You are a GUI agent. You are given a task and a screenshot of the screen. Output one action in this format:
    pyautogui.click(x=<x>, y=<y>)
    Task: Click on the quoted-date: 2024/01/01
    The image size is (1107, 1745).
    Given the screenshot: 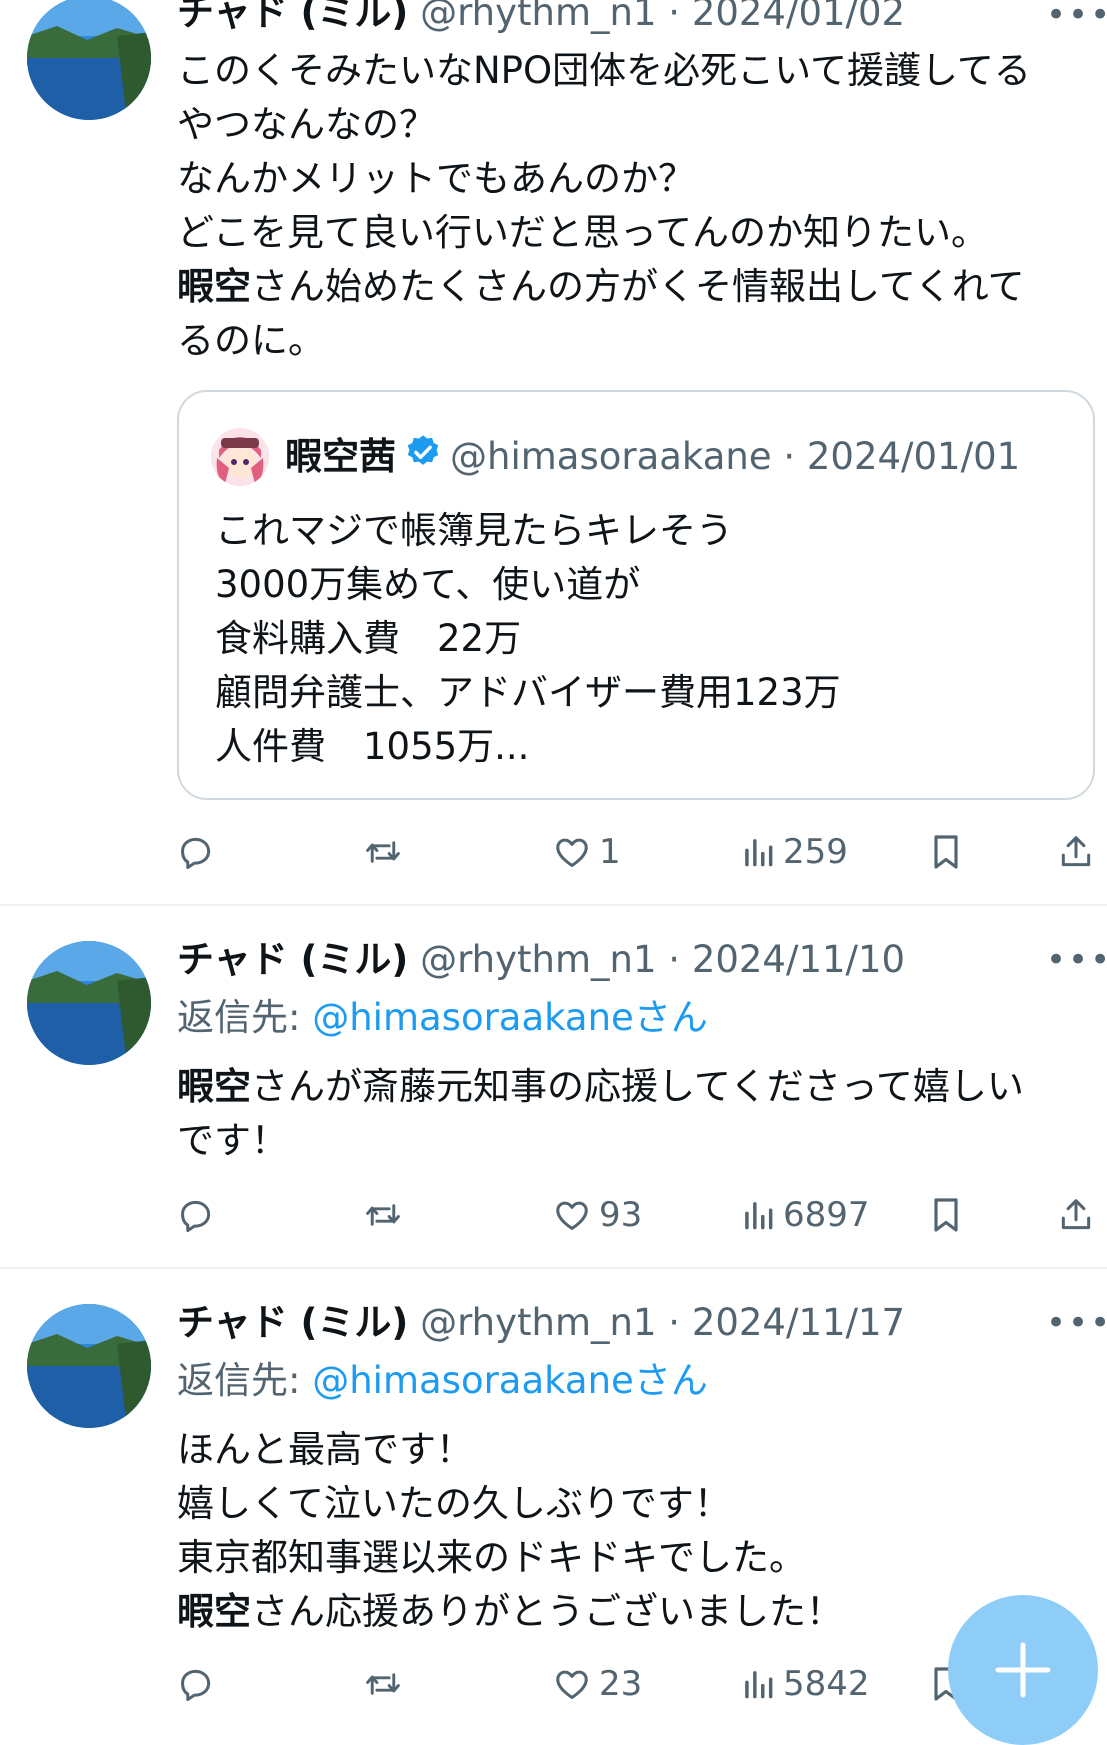 What is the action you would take?
    pyautogui.click(x=913, y=456)
    